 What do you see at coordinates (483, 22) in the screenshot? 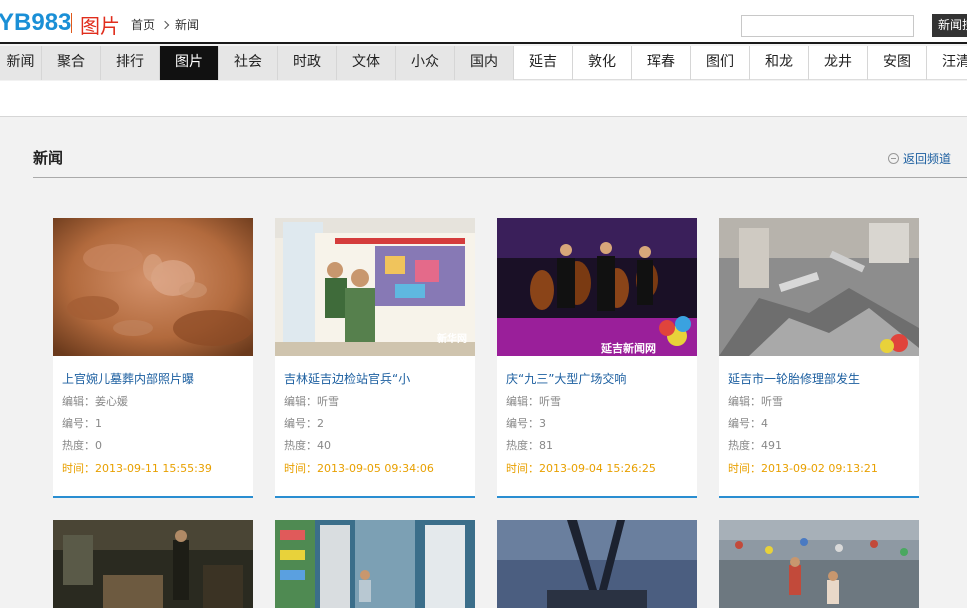
I see `site-header: YB983 图片 首页 新闻 新闻搜` at bounding box center [483, 22].